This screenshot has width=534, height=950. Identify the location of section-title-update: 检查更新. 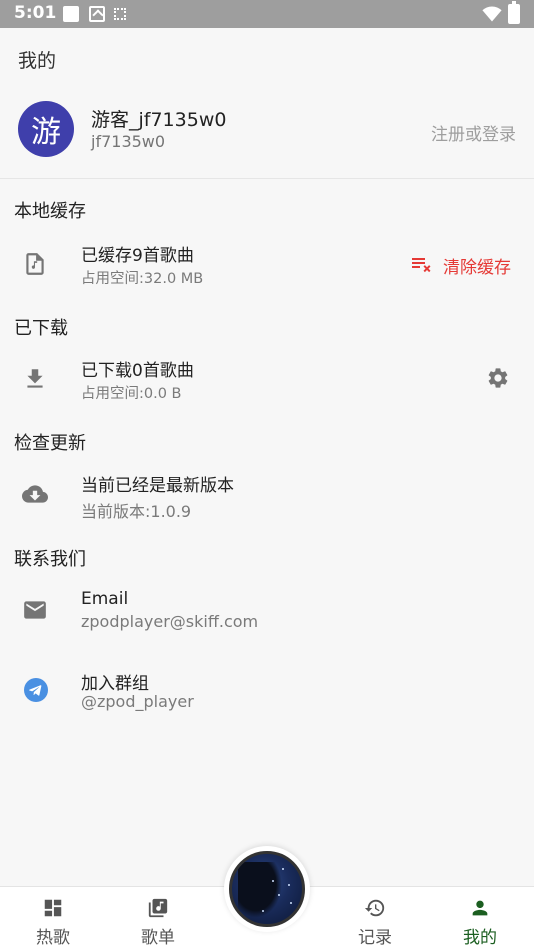
(50, 443).